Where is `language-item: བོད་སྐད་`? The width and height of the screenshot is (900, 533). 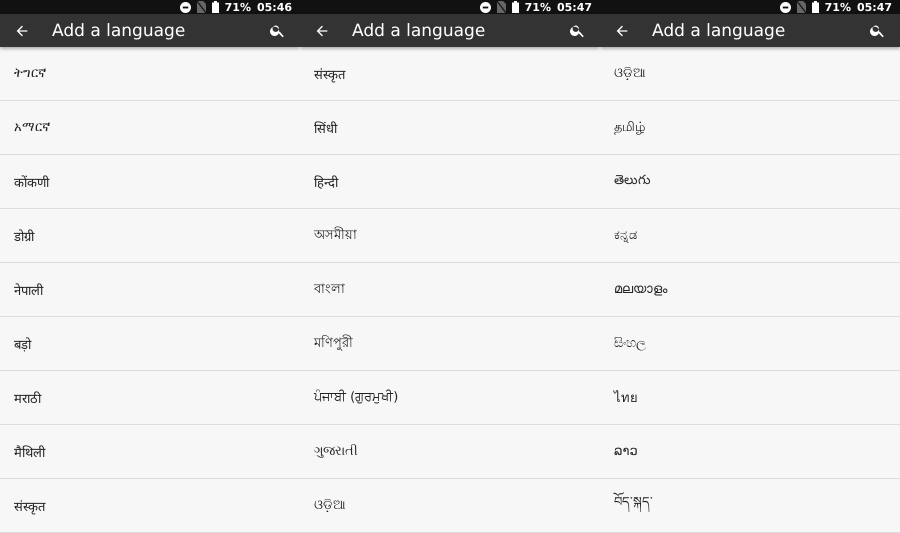
language-item: བོད་སྐད་ is located at coordinates (750, 506).